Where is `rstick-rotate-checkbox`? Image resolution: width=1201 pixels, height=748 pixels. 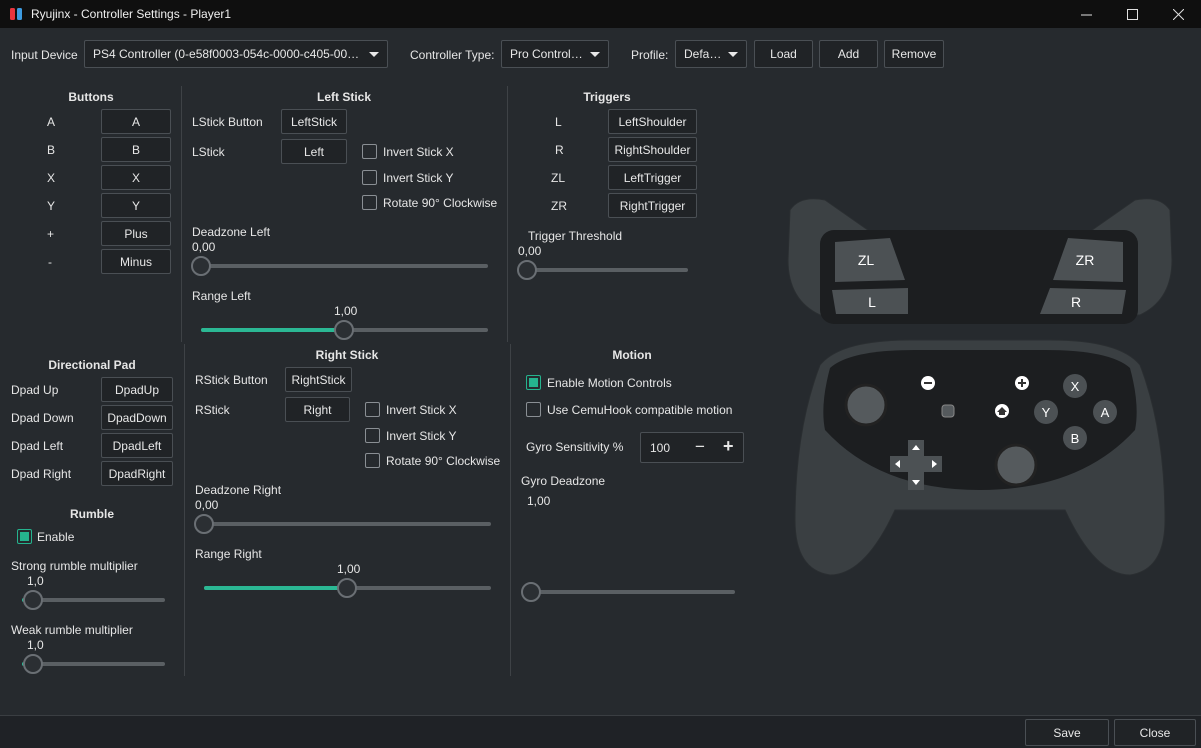 rstick-rotate-checkbox is located at coordinates (372, 460).